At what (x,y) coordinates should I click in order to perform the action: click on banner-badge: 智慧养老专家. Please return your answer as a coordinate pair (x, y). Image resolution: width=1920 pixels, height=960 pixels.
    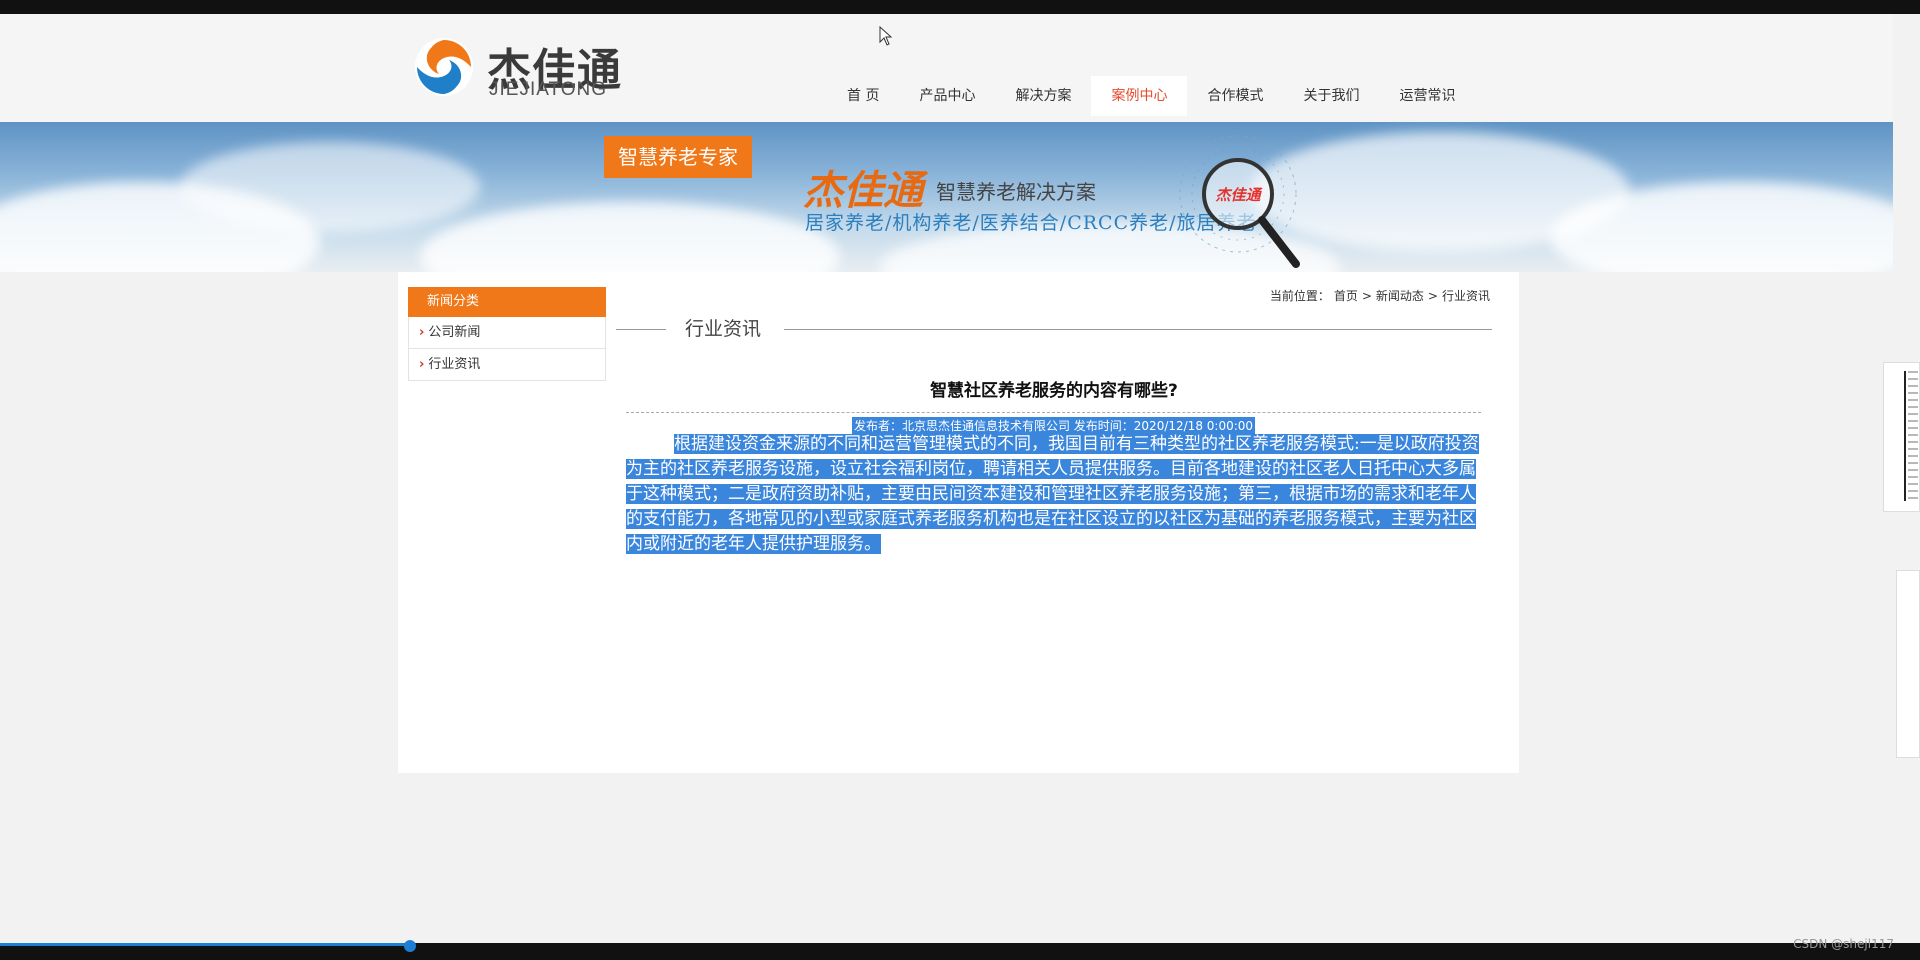
    Looking at the image, I should click on (678, 157).